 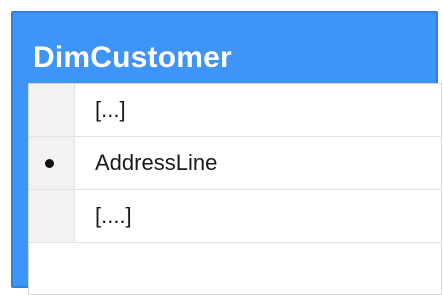 I want to click on column-name: AddressLine, so click(x=156, y=163).